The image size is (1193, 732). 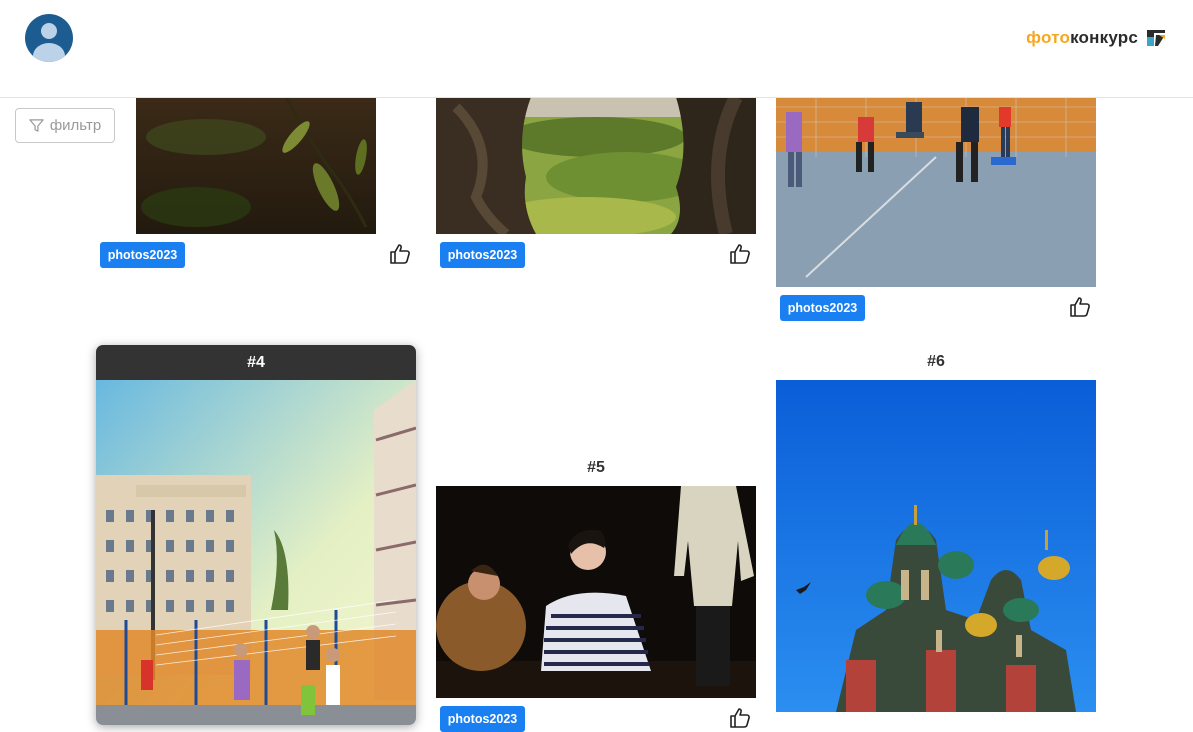 I want to click on photo-2-image, so click(x=596, y=165).